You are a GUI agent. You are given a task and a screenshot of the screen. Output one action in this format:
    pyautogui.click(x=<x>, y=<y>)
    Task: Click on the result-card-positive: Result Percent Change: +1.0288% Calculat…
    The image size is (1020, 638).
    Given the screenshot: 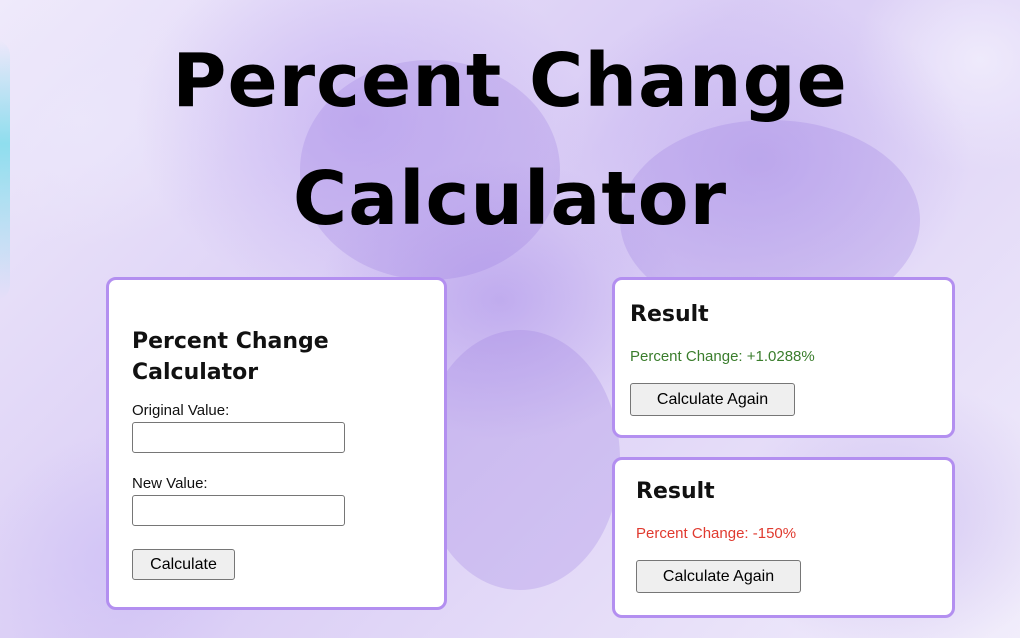 What is the action you would take?
    pyautogui.click(x=783, y=357)
    